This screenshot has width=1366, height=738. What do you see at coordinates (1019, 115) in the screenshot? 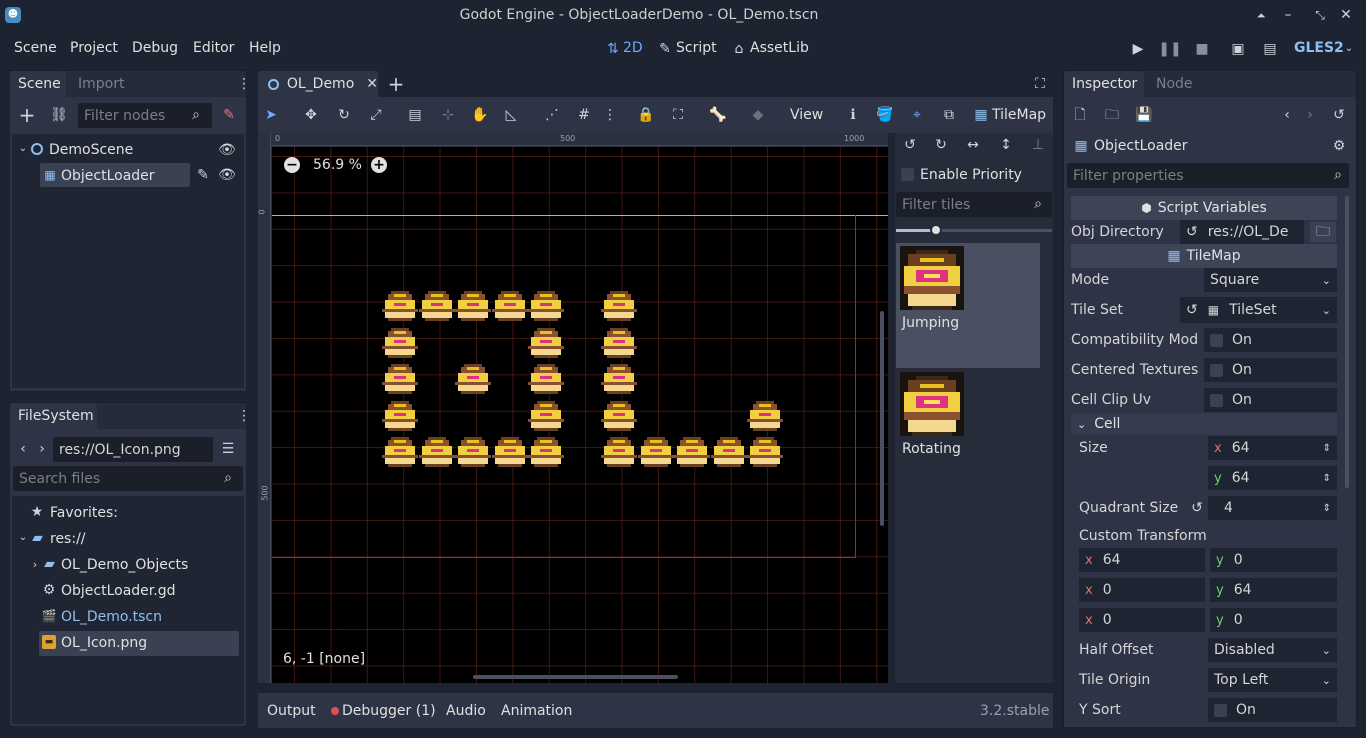
I see `tilemap-menu-button: TileMap` at bounding box center [1019, 115].